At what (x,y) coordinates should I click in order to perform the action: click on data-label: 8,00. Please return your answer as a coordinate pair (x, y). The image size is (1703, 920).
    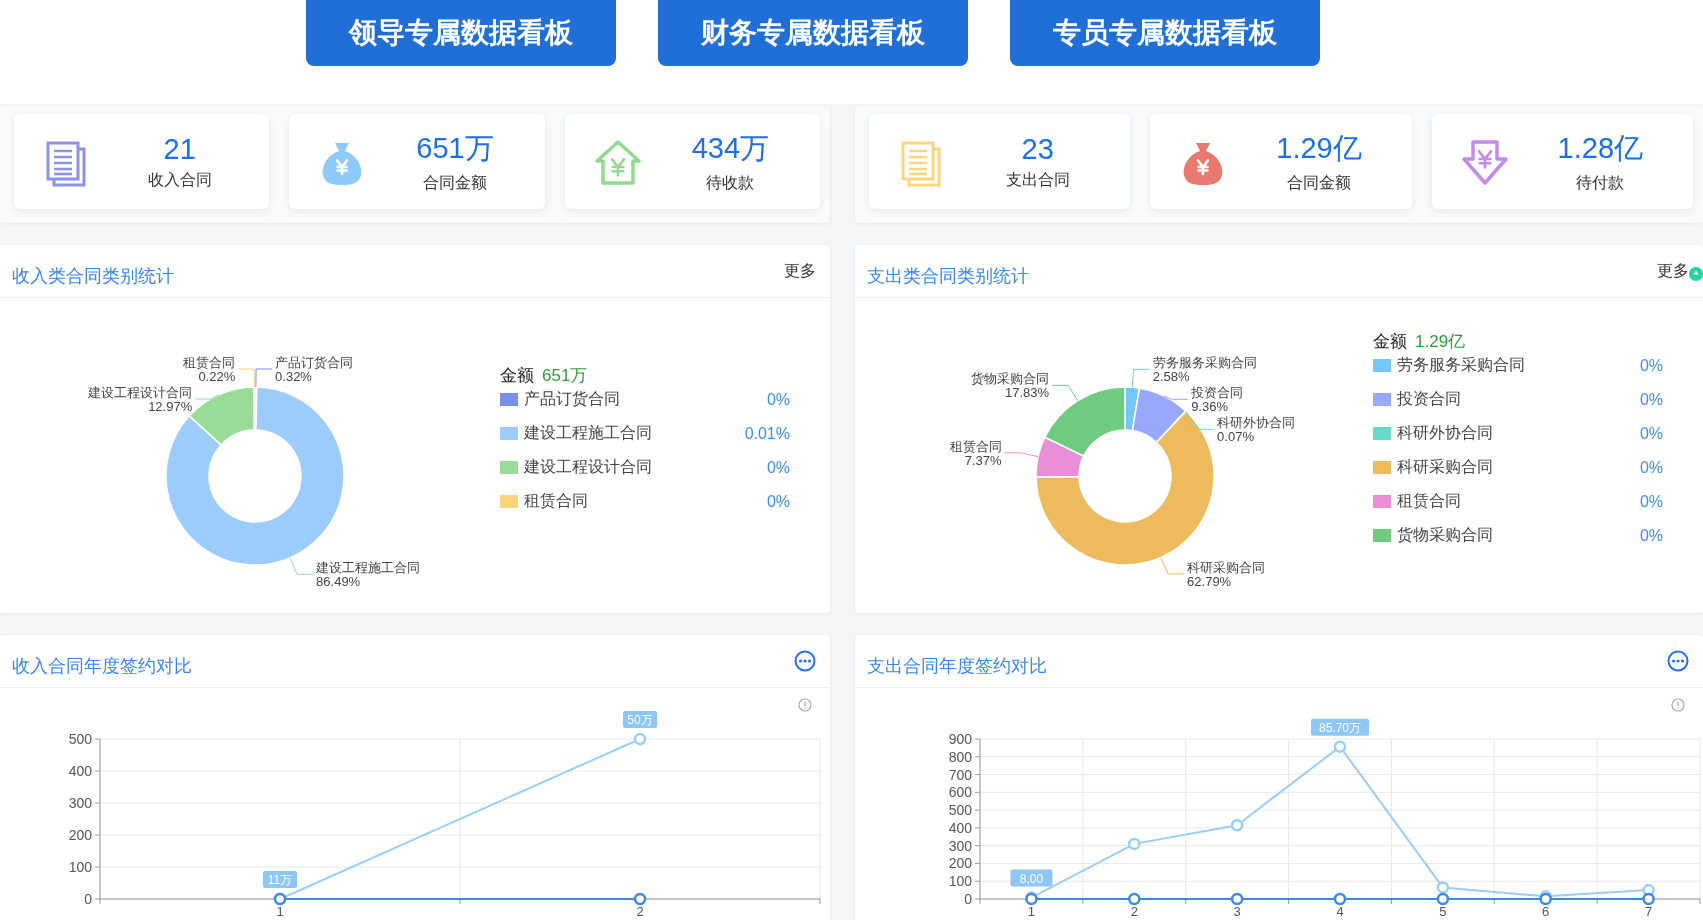
    Looking at the image, I should click on (1031, 878).